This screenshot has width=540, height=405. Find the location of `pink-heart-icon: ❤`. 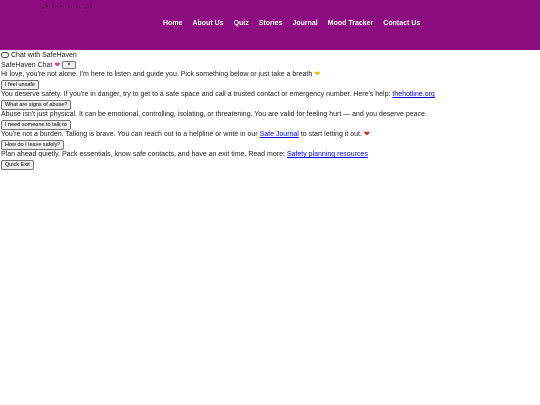

pink-heart-icon: ❤ is located at coordinates (57, 65).